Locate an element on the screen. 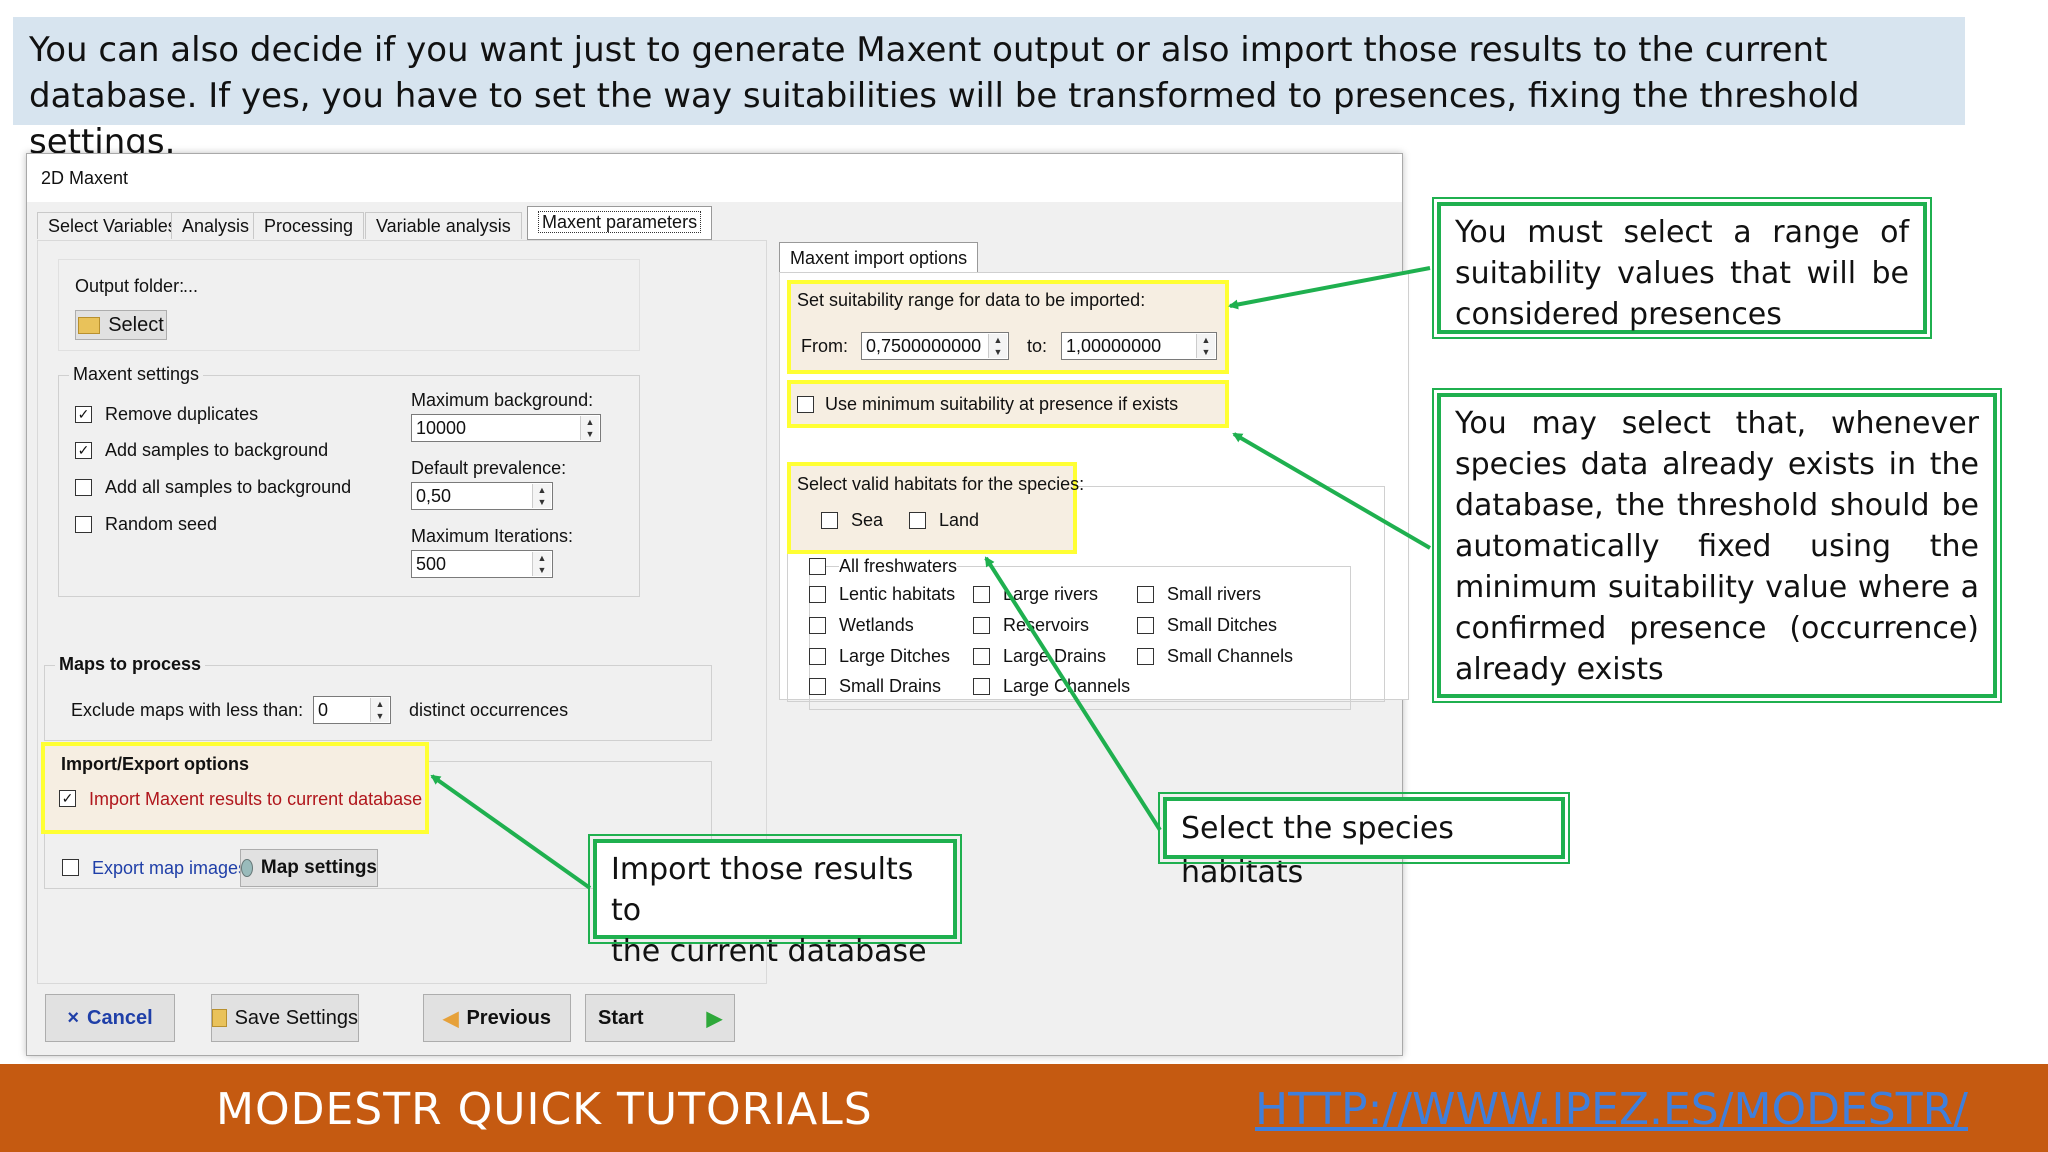 The width and height of the screenshot is (2048, 1152). callout-min-suitability-last: already exists is located at coordinates (1559, 669).